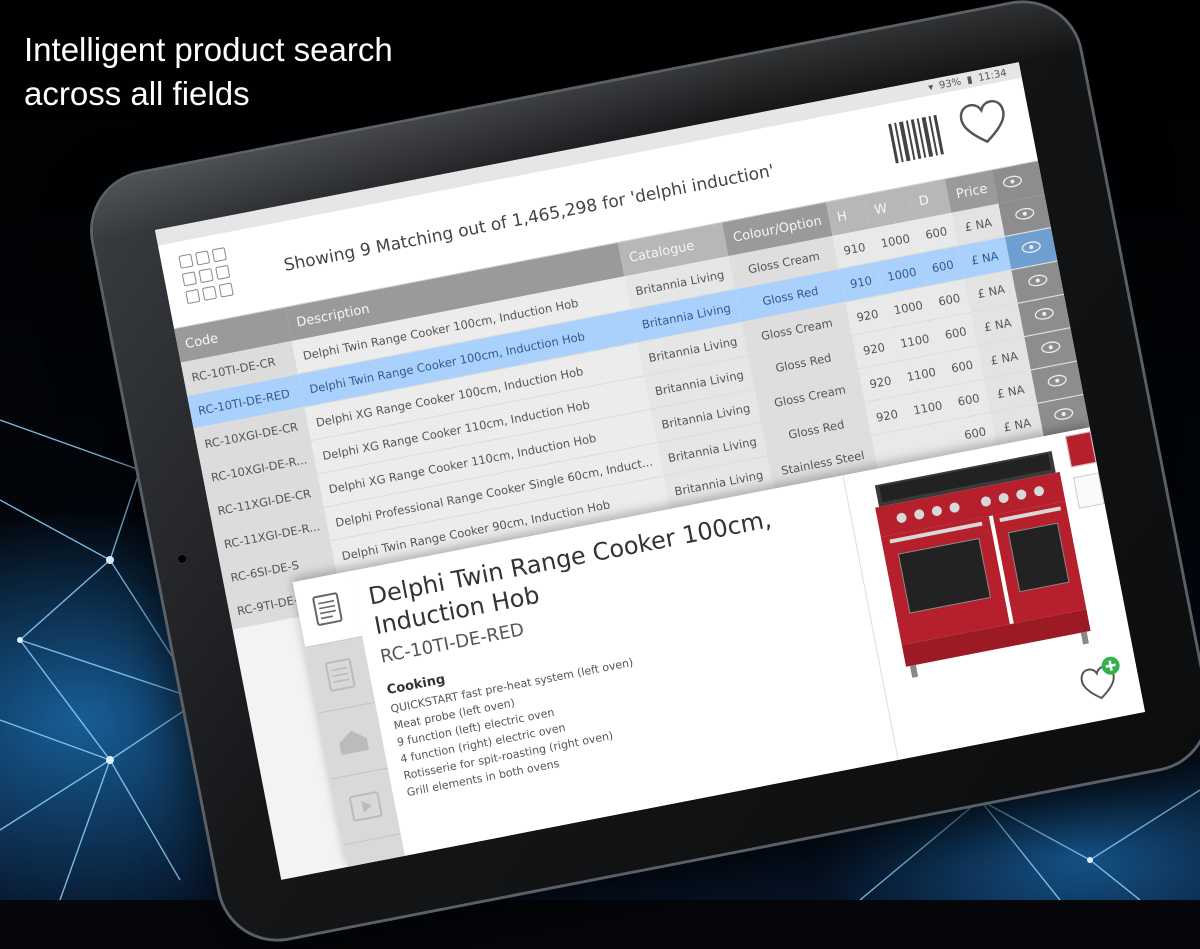 The image size is (1200, 949). Describe the element at coordinates (916, 138) in the screenshot. I see `barcode-icon` at that location.